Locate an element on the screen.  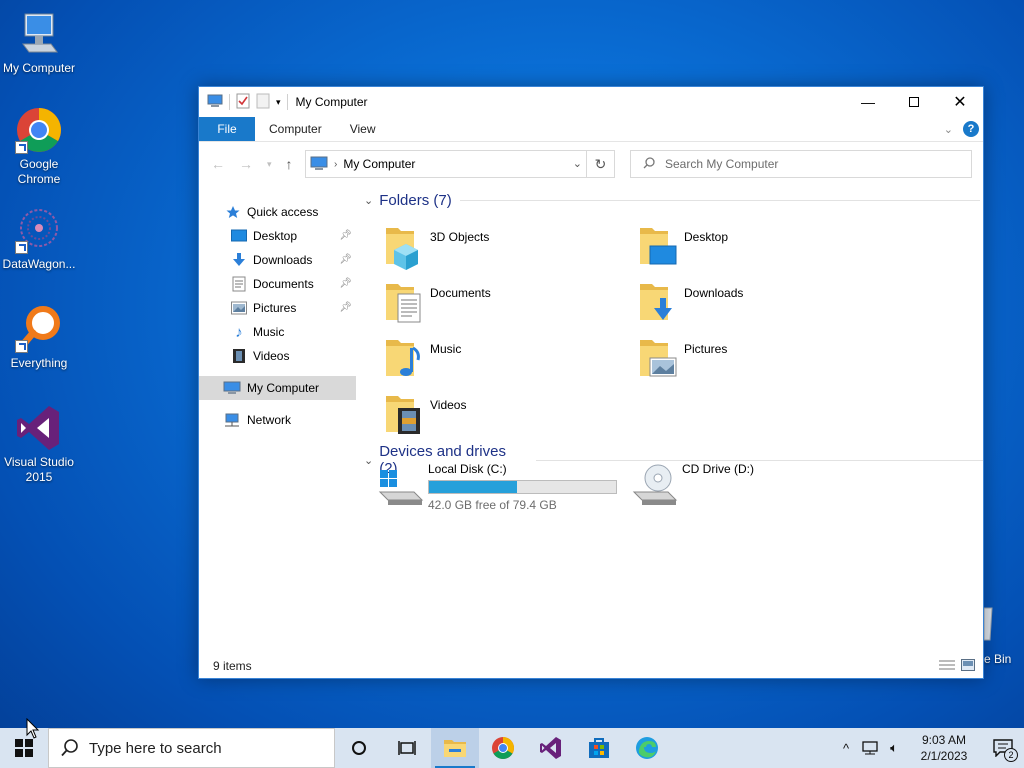
breadcrumb-chevron-icon: › is located at coordinates (335, 164).